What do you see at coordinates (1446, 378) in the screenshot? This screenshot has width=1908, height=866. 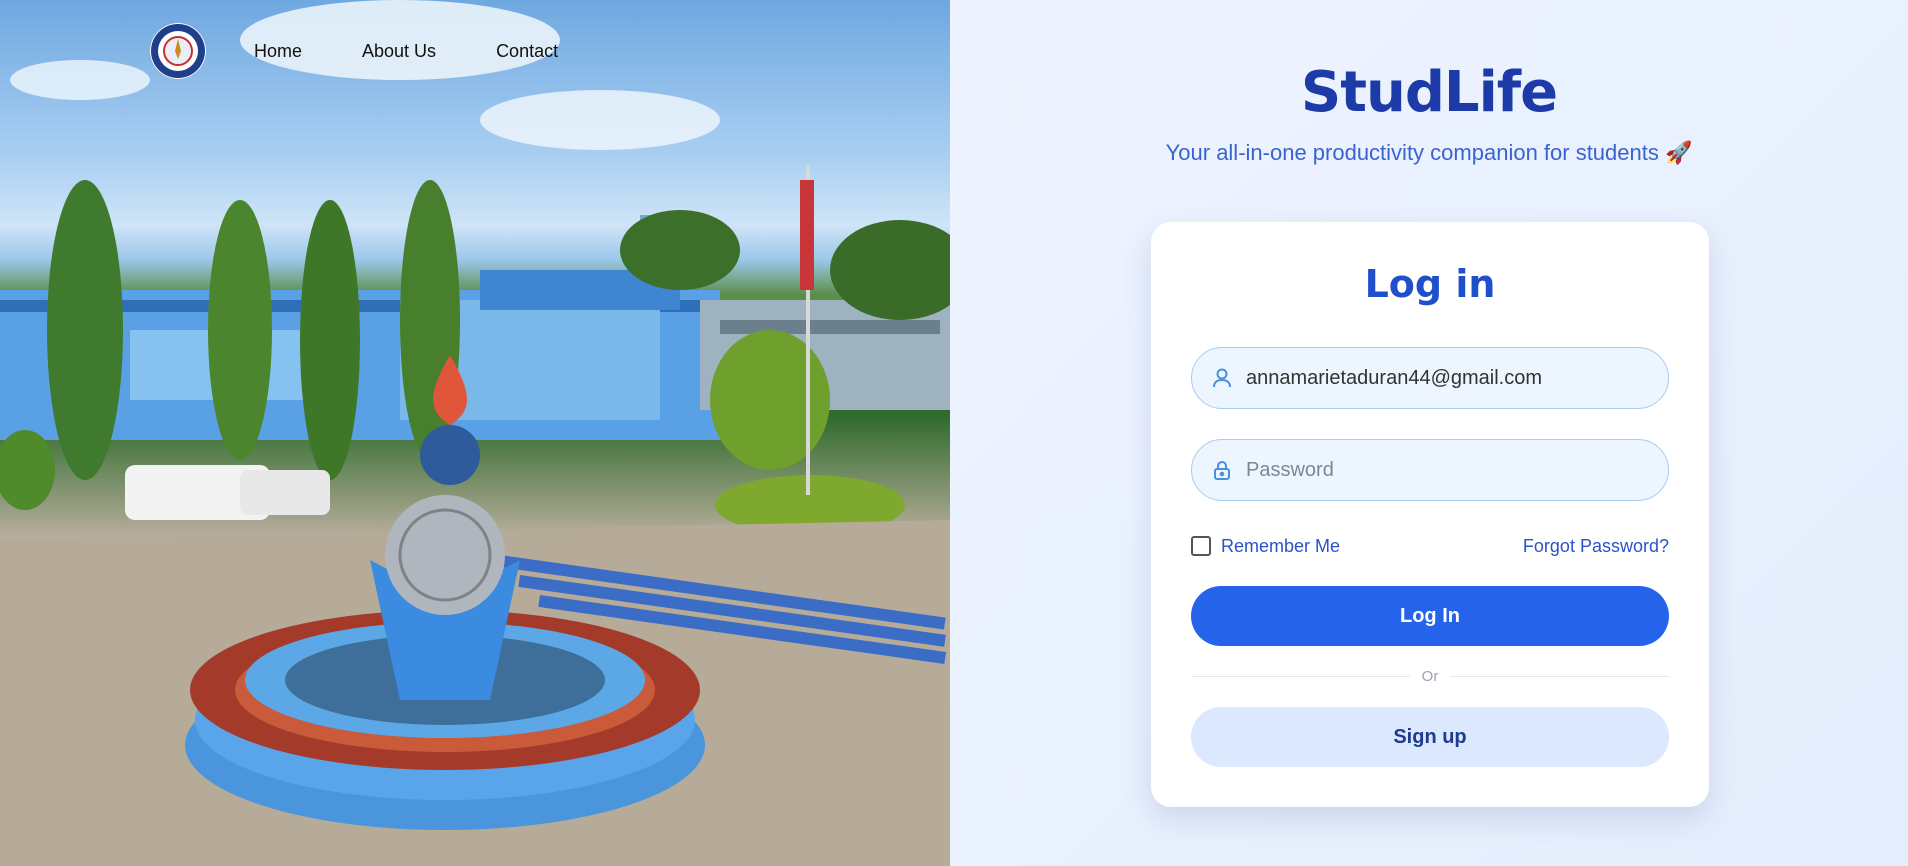 I see `email-input` at bounding box center [1446, 378].